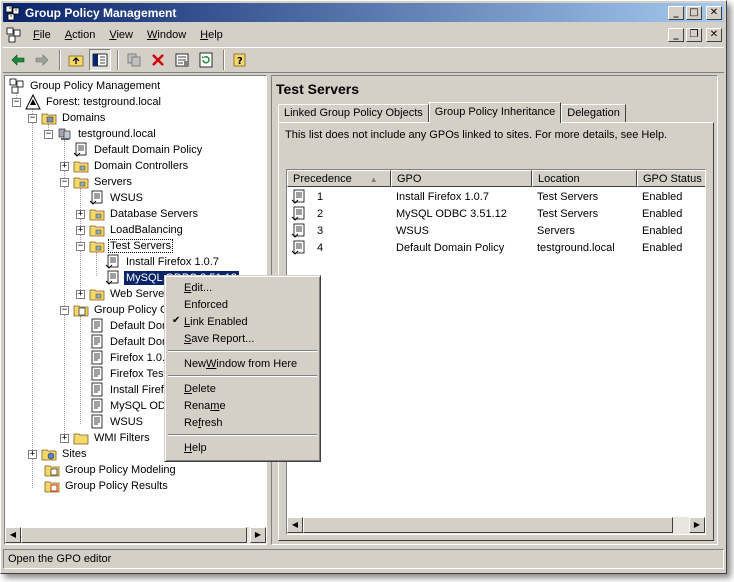 This screenshot has height=582, width=734. I want to click on tree-node-gp-results: Group Policy Results, so click(107, 486).